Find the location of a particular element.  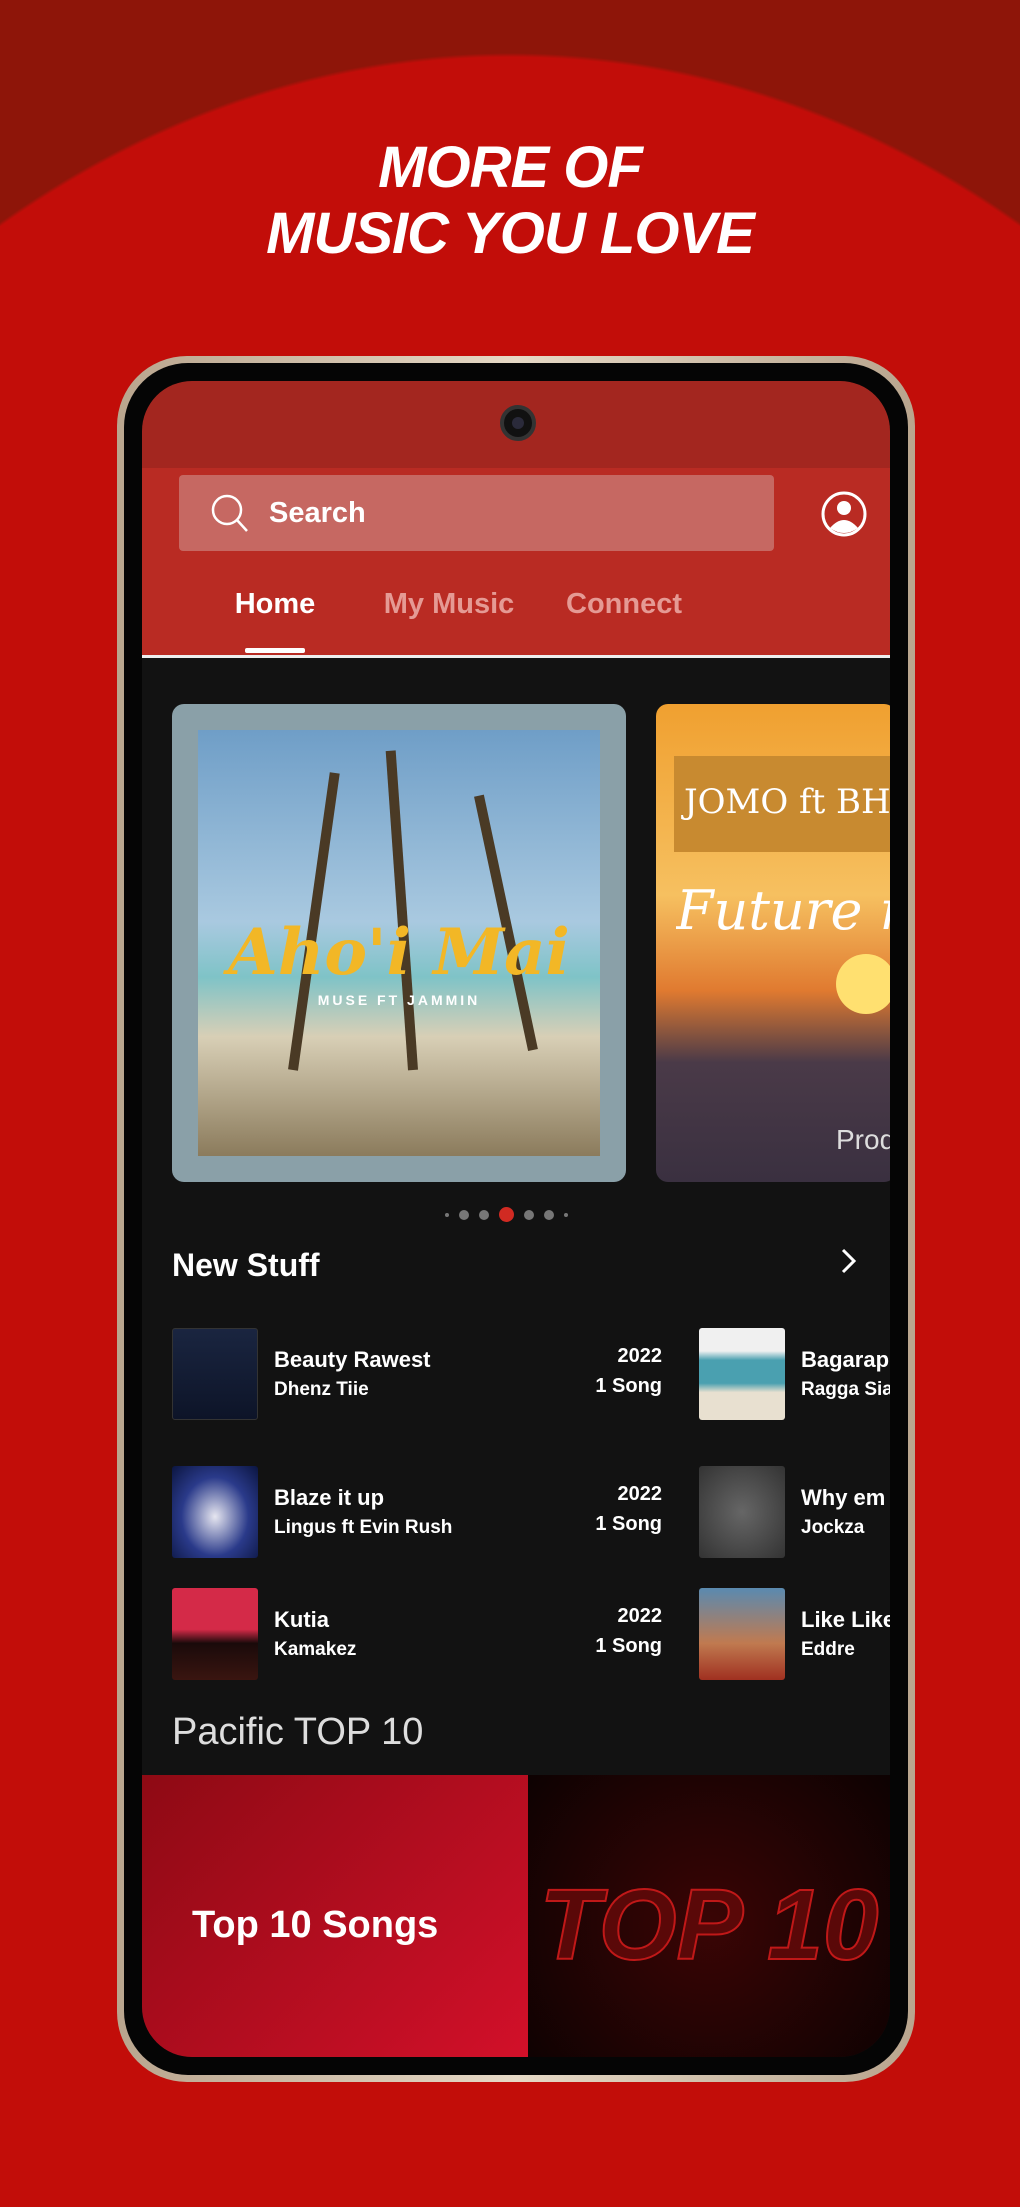

album-artist: MUSE FT JAMMIN is located at coordinates (399, 1000).